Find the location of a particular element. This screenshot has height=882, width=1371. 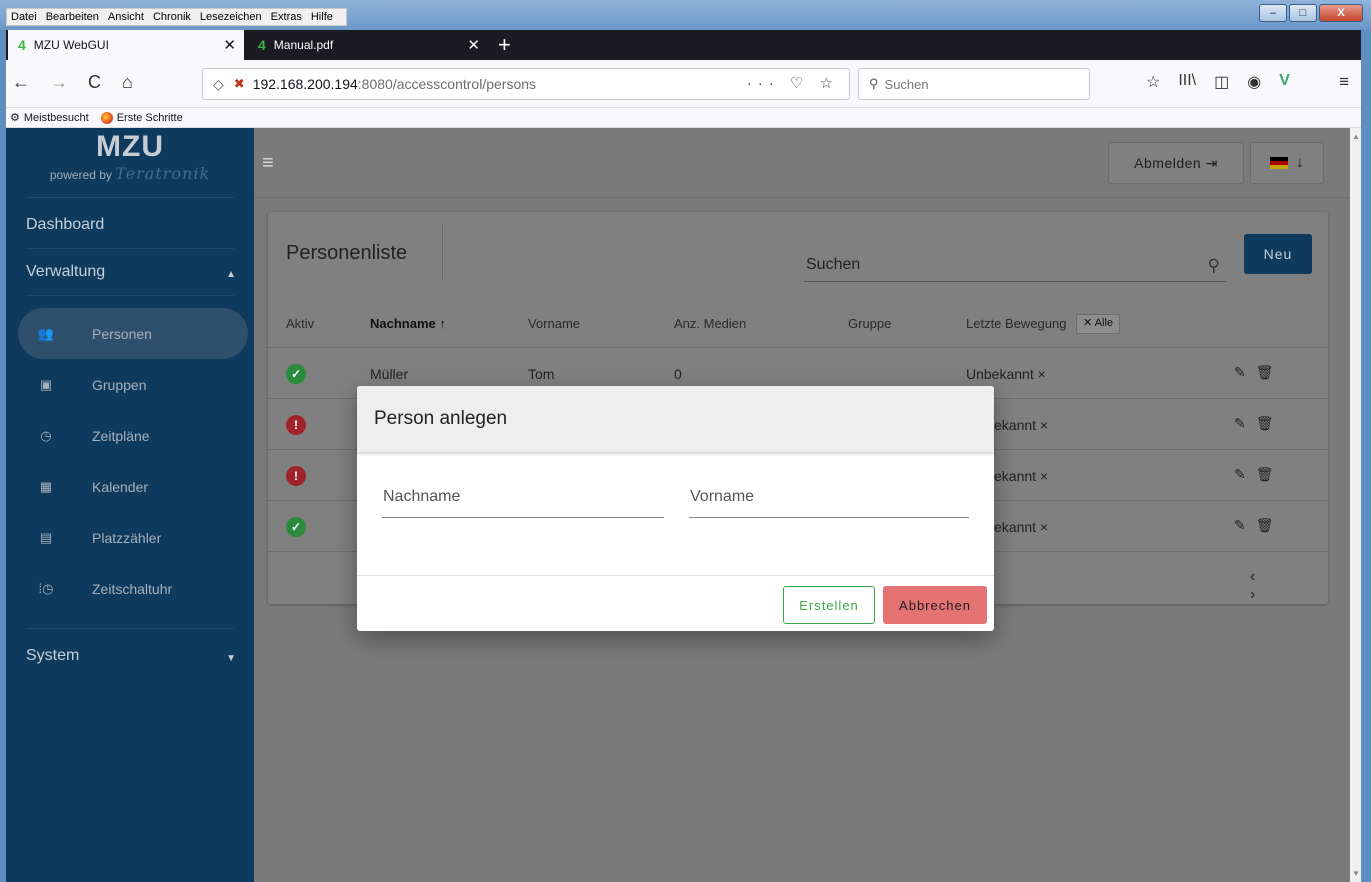

create-button: Erstellen is located at coordinates (829, 605).